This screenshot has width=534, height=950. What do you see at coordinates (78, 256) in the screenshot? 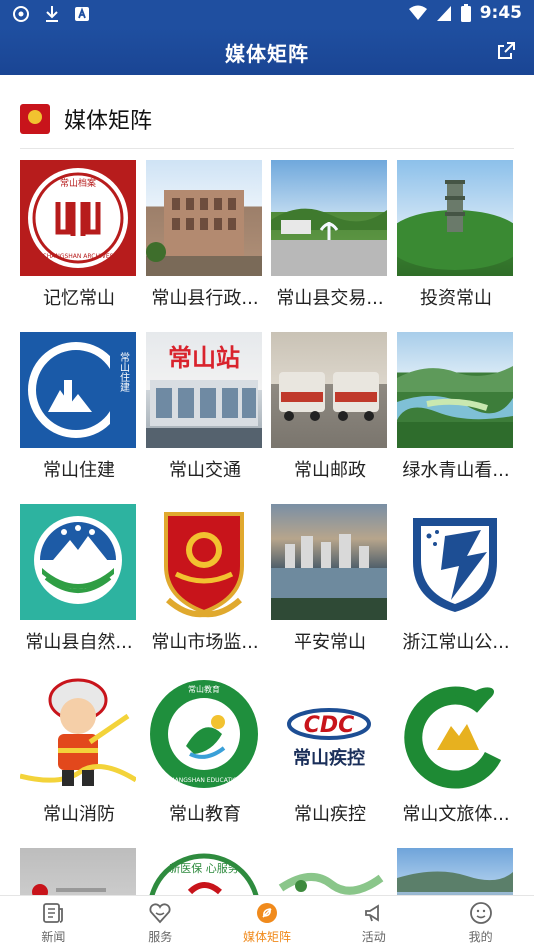
I see `archives-bottom-text: CHANGSHAN ARCHIVES` at bounding box center [78, 256].